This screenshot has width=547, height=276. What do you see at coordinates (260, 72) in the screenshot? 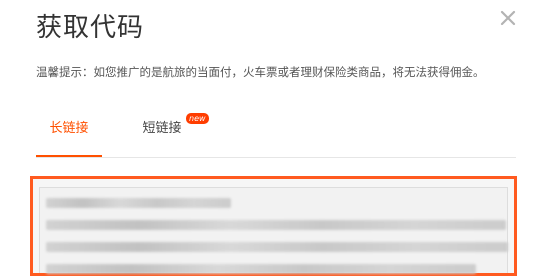
I see `warm-tip: 温馨提示：如您推广的是航旅的当面付，火车票或者理财保险类商品，将无法获得佣金。` at bounding box center [260, 72].